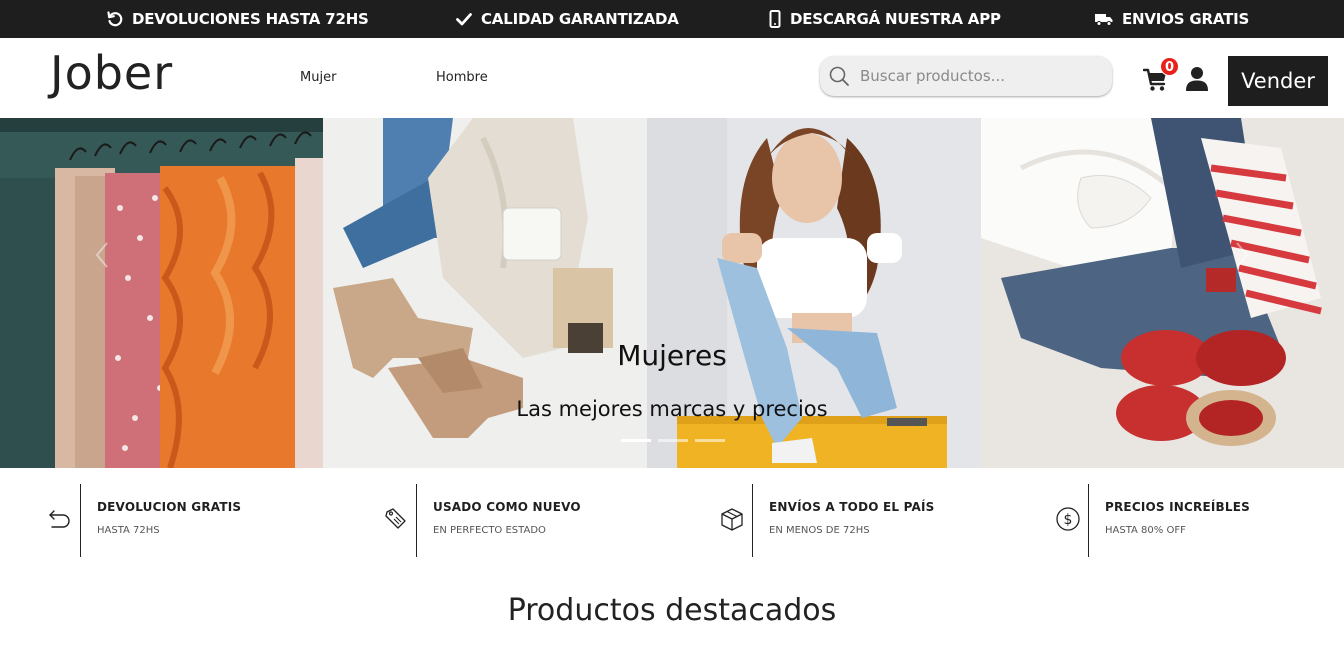 This screenshot has height=651, width=1344. I want to click on sell-button: Vender, so click(1278, 81).